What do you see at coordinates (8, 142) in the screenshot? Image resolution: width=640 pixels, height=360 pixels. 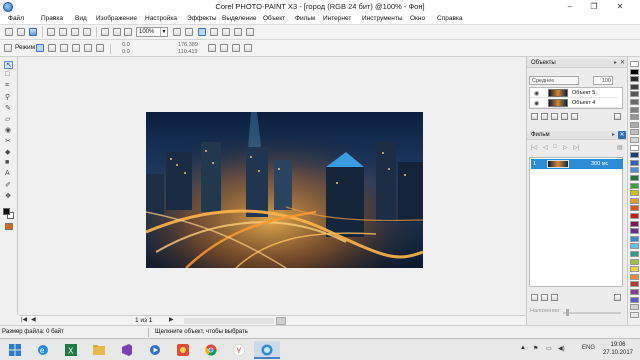 I see `clone-tool: ✂` at bounding box center [8, 142].